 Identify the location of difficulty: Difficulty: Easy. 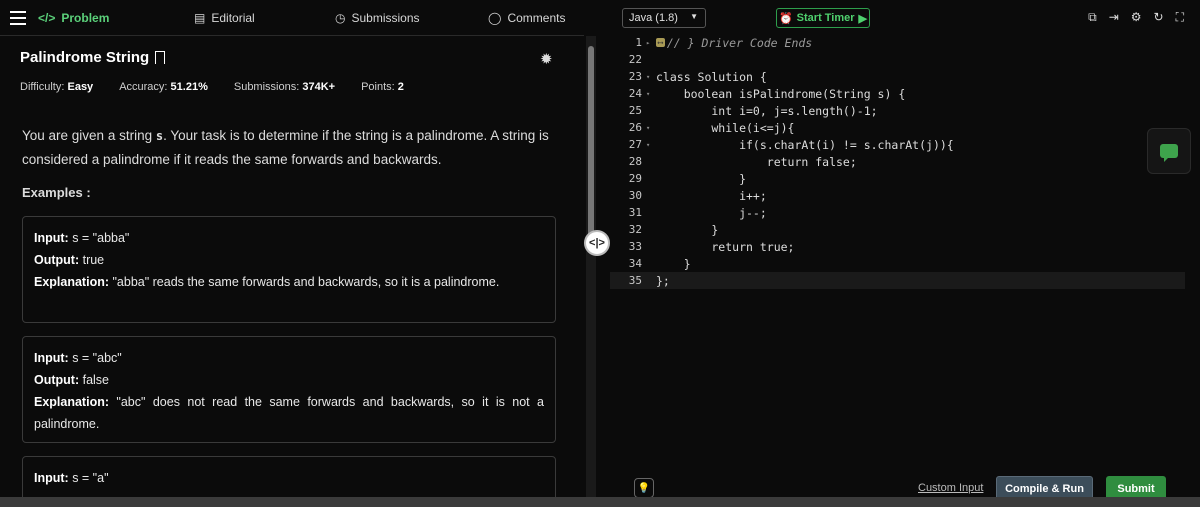
(56, 87).